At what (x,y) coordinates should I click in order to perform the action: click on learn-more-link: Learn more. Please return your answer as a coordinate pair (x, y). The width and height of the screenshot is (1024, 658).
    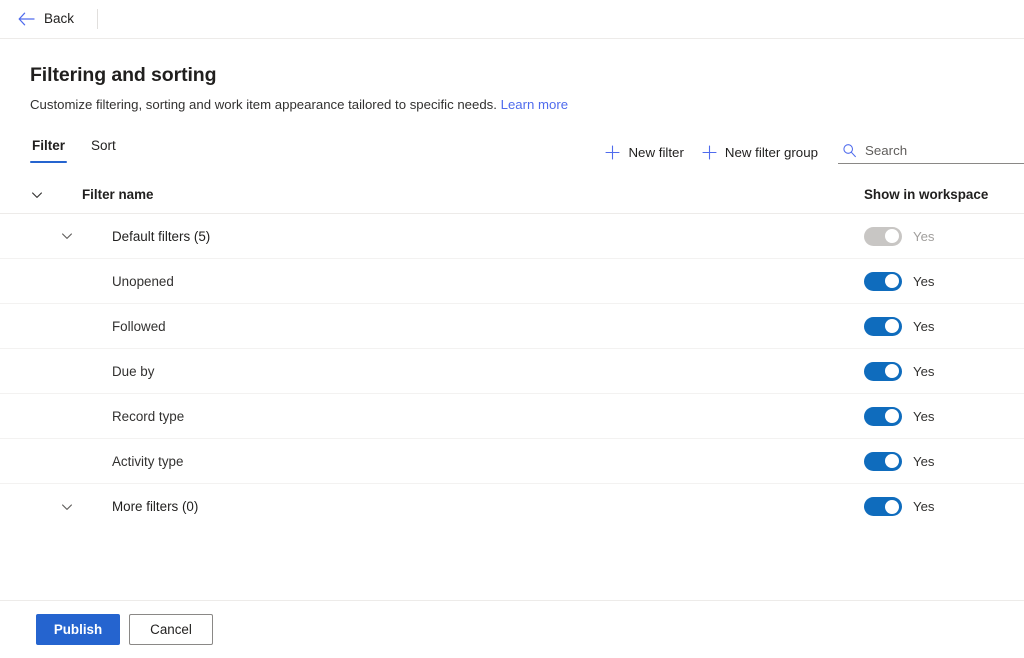
    Looking at the image, I should click on (534, 104).